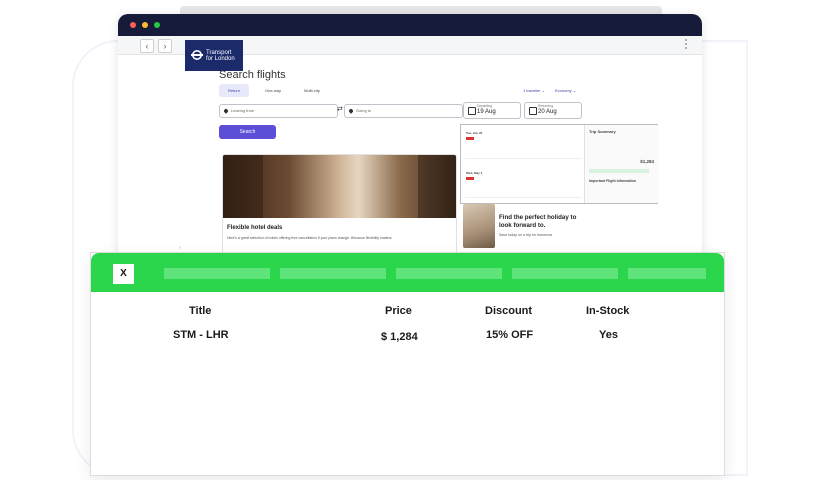 The width and height of the screenshot is (823, 480). Describe the element at coordinates (339, 186) in the screenshot. I see `hotel-image` at that location.